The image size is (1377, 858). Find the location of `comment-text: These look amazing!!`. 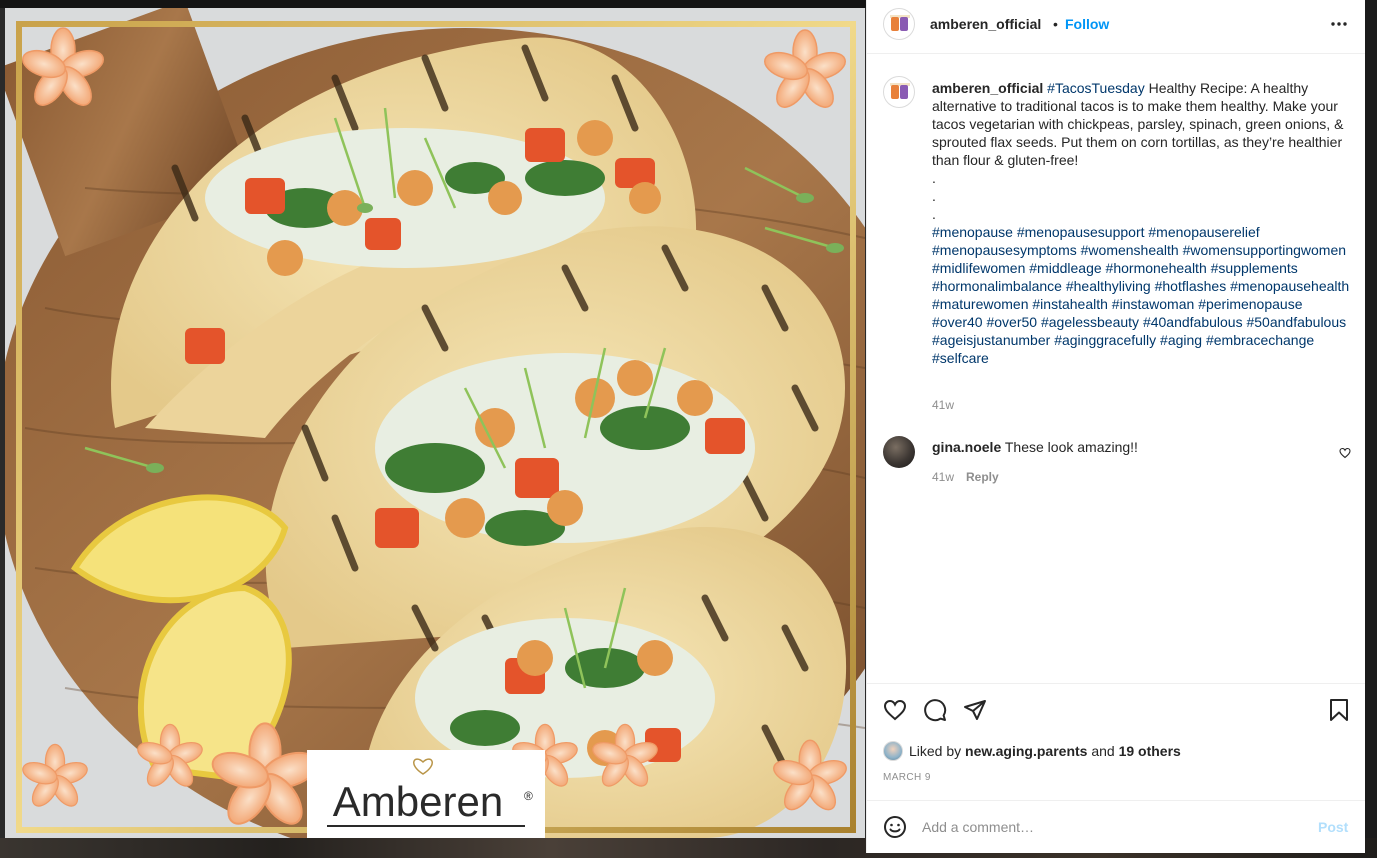

comment-text: These look amazing!! is located at coordinates (1071, 447).